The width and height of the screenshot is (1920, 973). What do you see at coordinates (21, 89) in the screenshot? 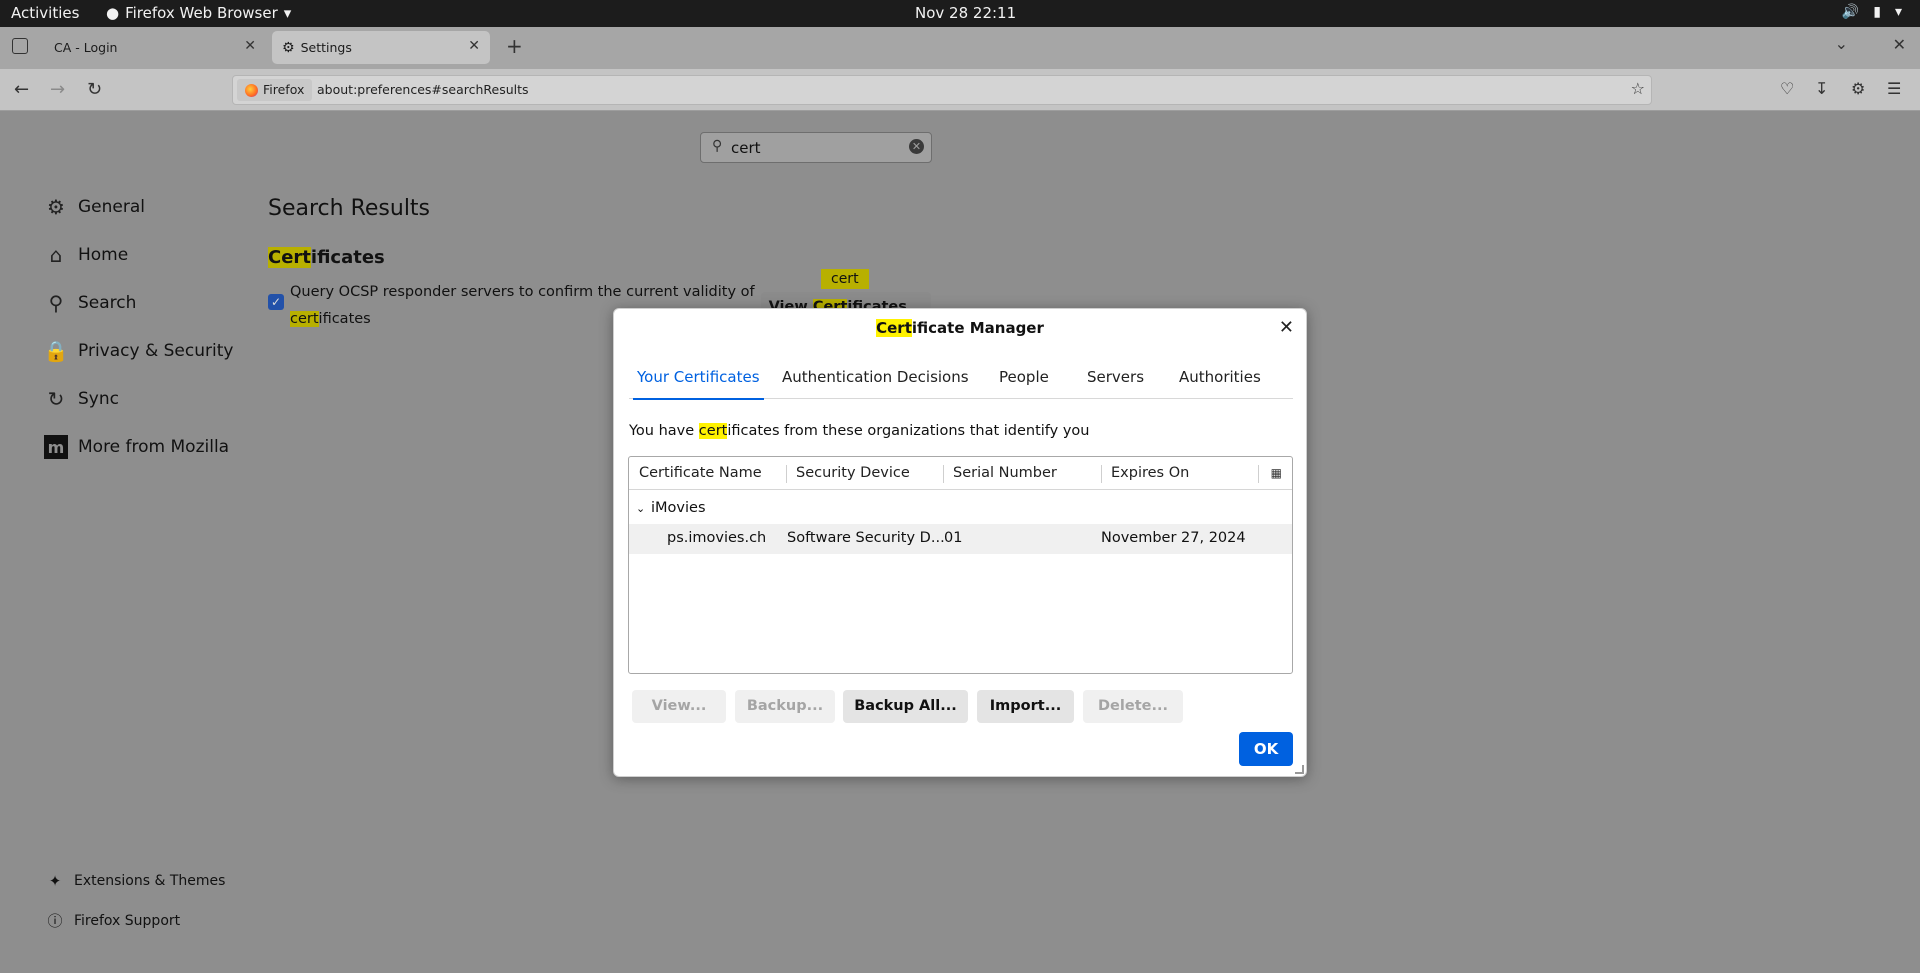
I see `back-icon: ←` at bounding box center [21, 89].